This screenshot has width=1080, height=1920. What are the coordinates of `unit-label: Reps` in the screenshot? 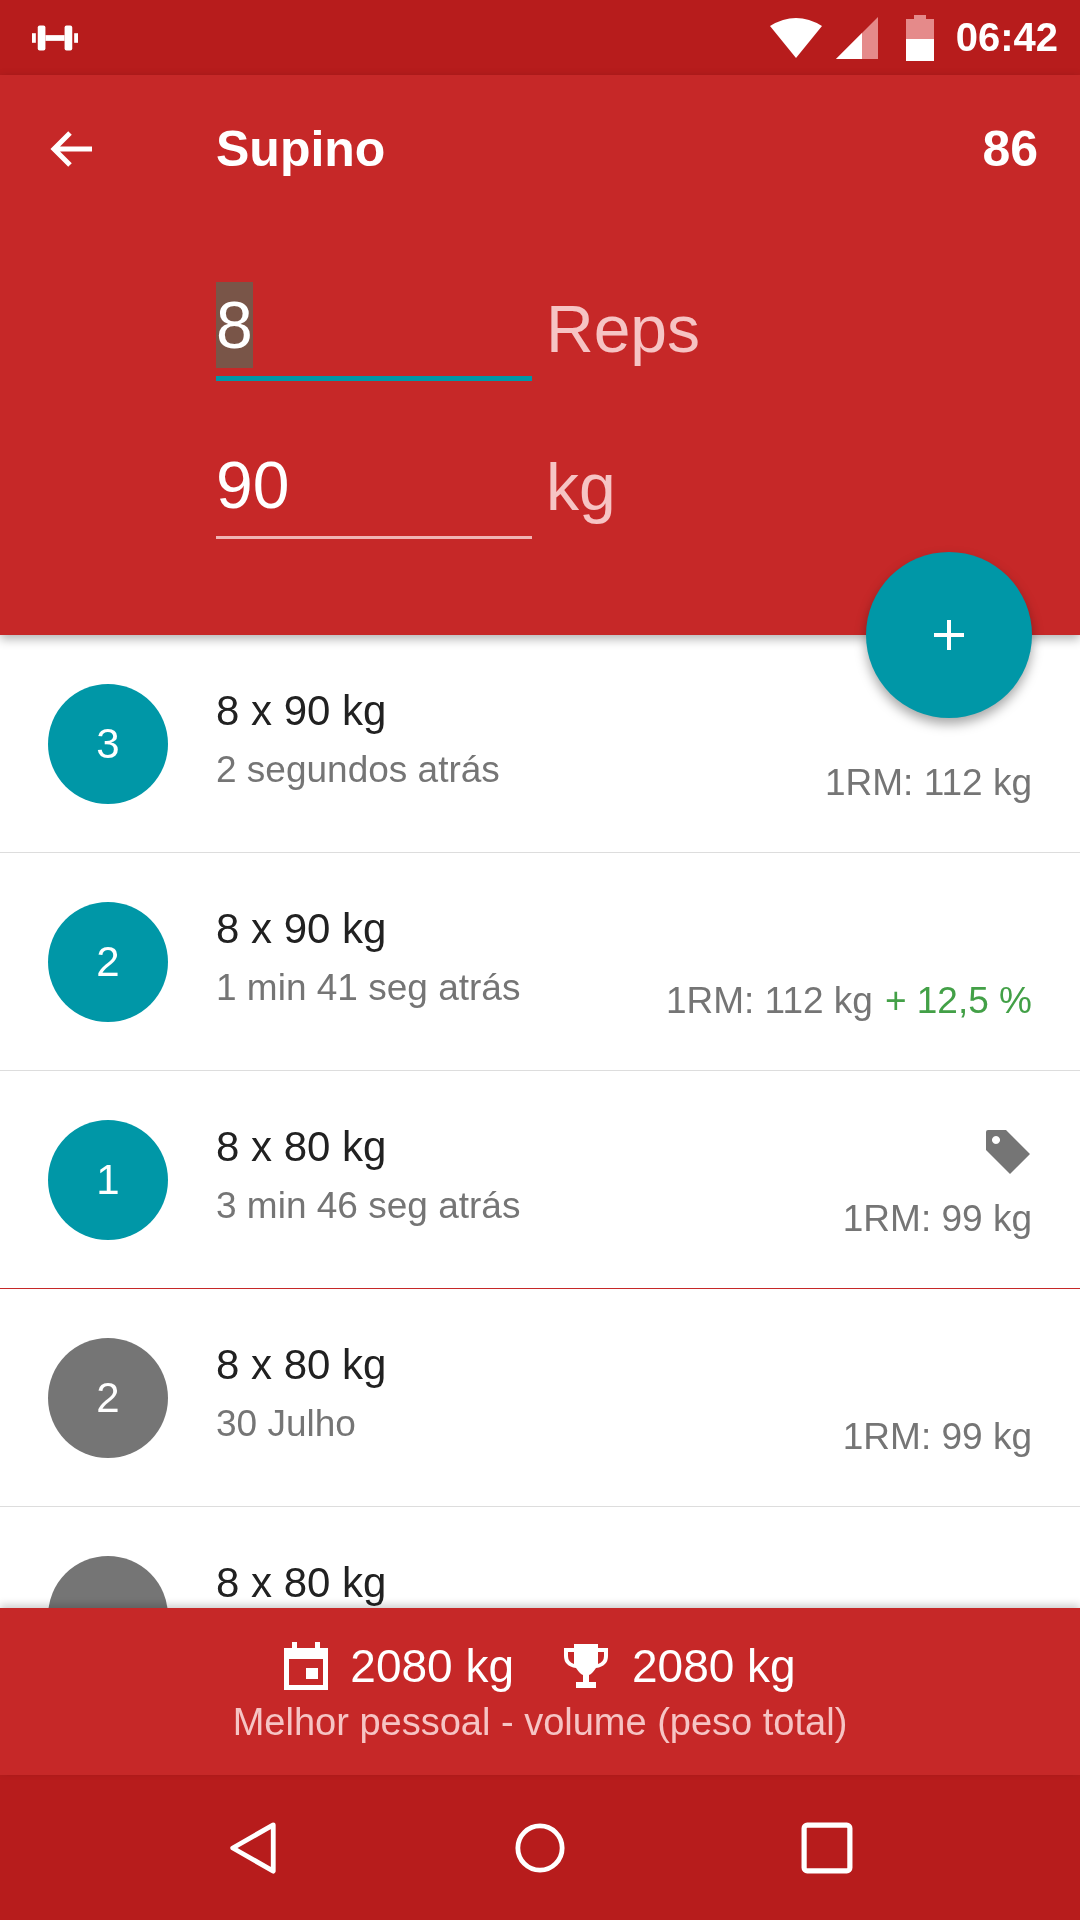 It's located at (623, 329).